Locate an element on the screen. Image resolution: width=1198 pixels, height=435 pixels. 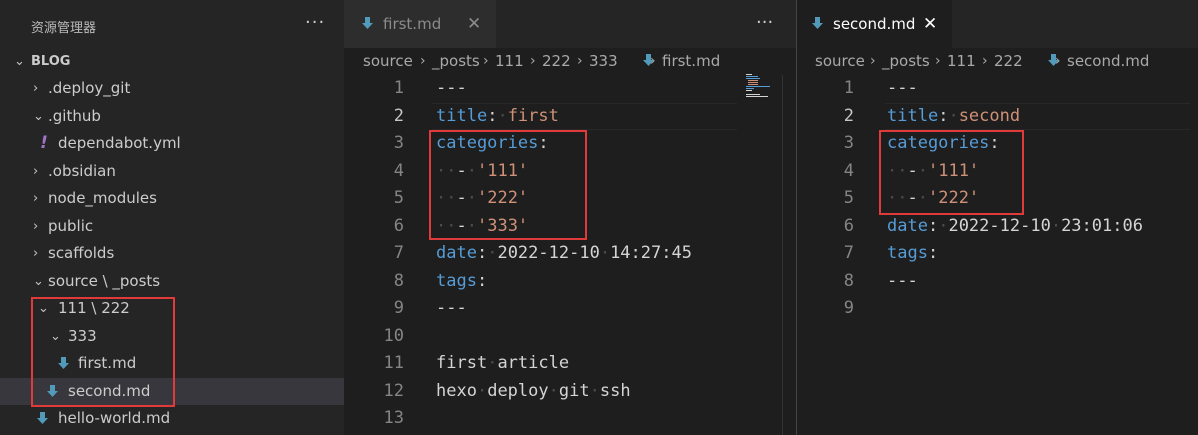
tree-item-label: .obsidian is located at coordinates (82, 171).